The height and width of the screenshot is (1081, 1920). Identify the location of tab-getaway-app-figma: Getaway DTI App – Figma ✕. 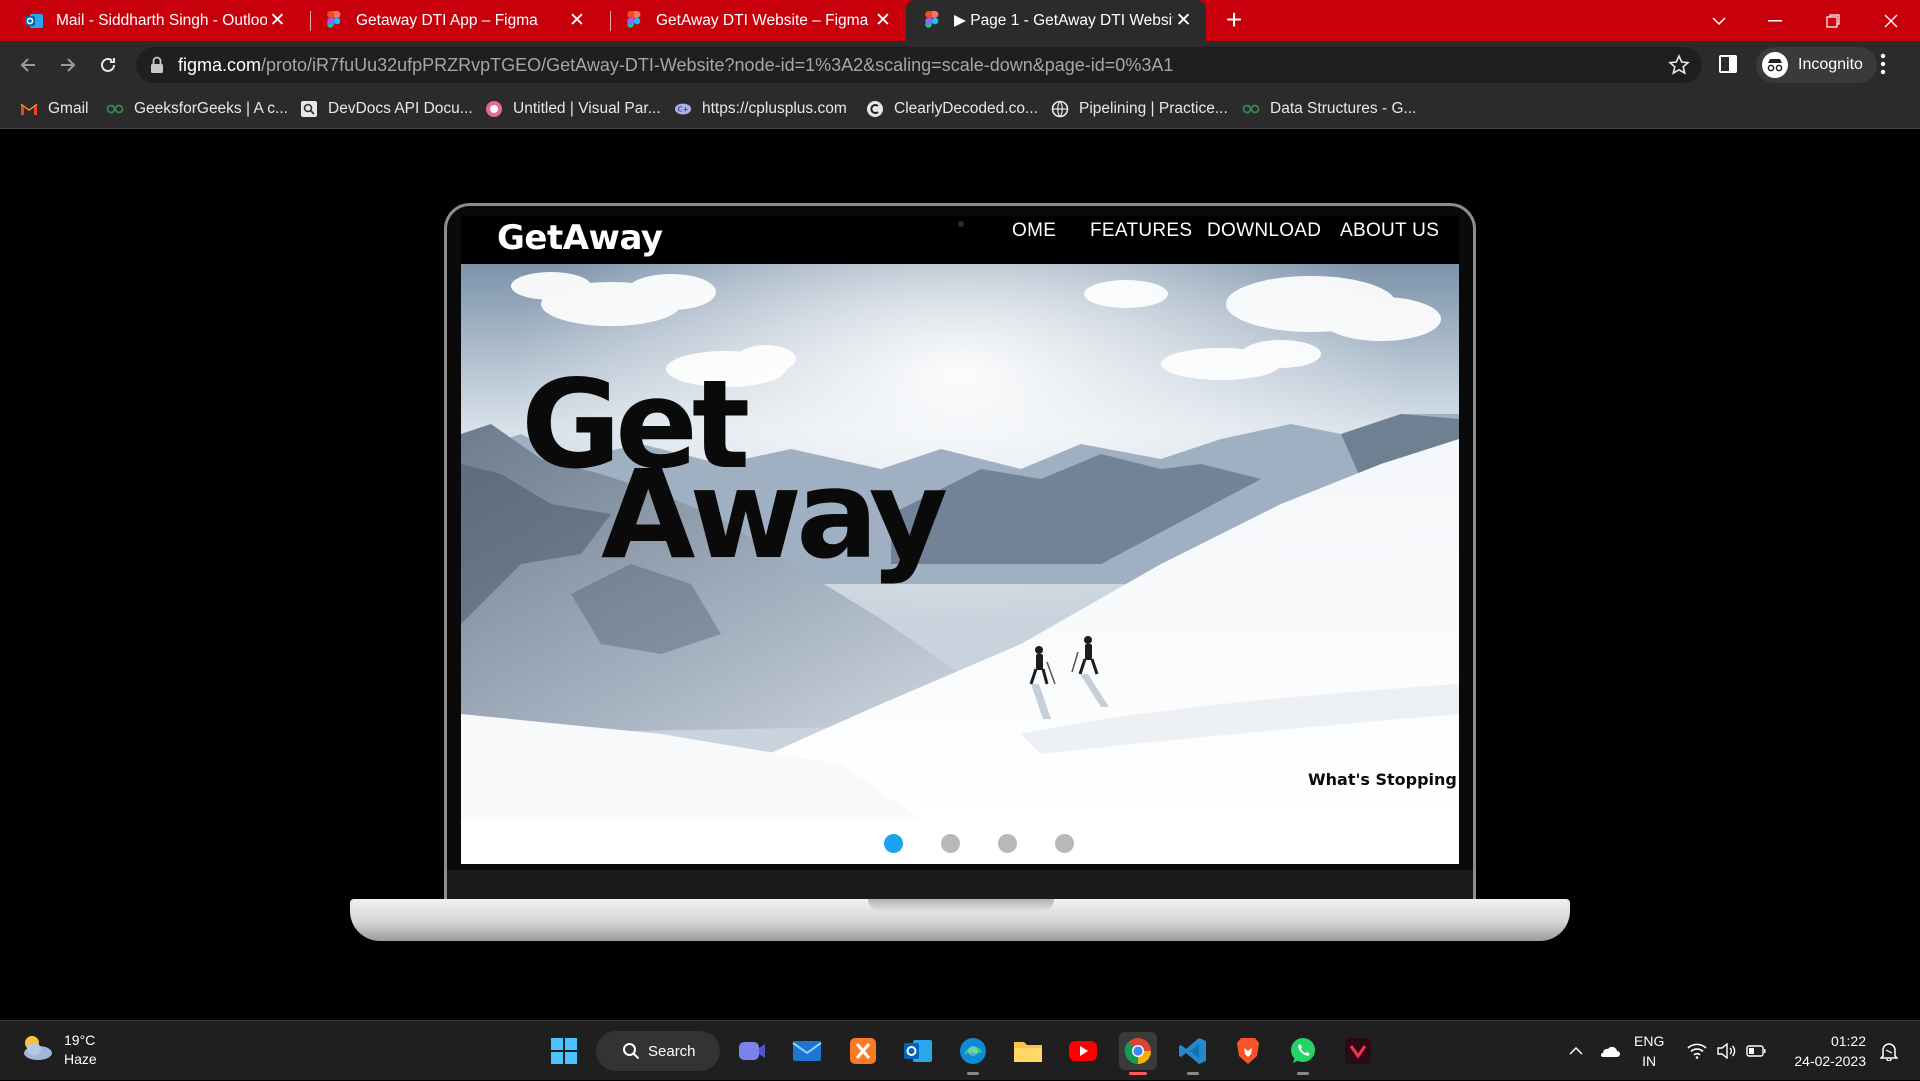
(450, 20).